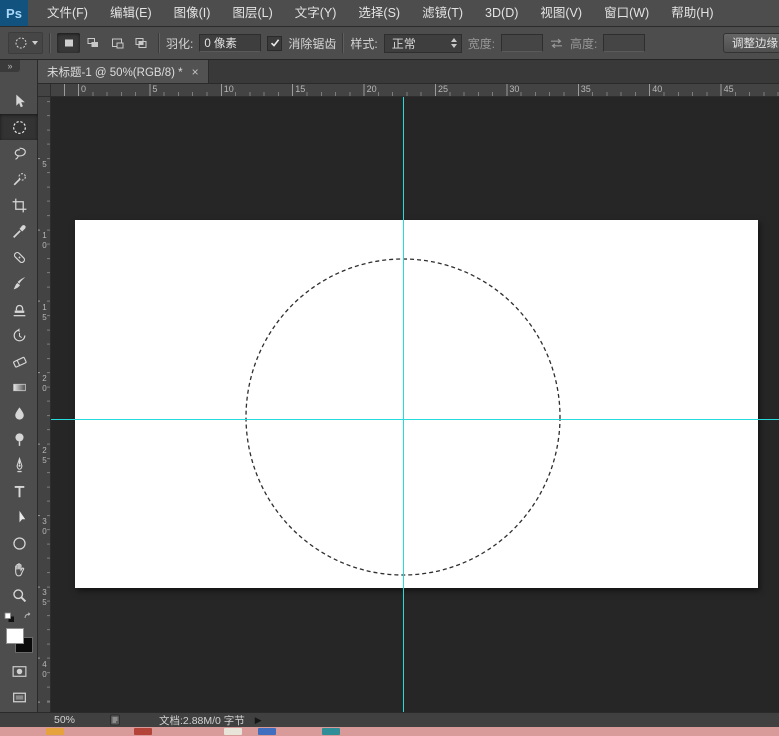 The image size is (779, 736). Describe the element at coordinates (35, 43) in the screenshot. I see `dropdown-caret-icon` at that location.